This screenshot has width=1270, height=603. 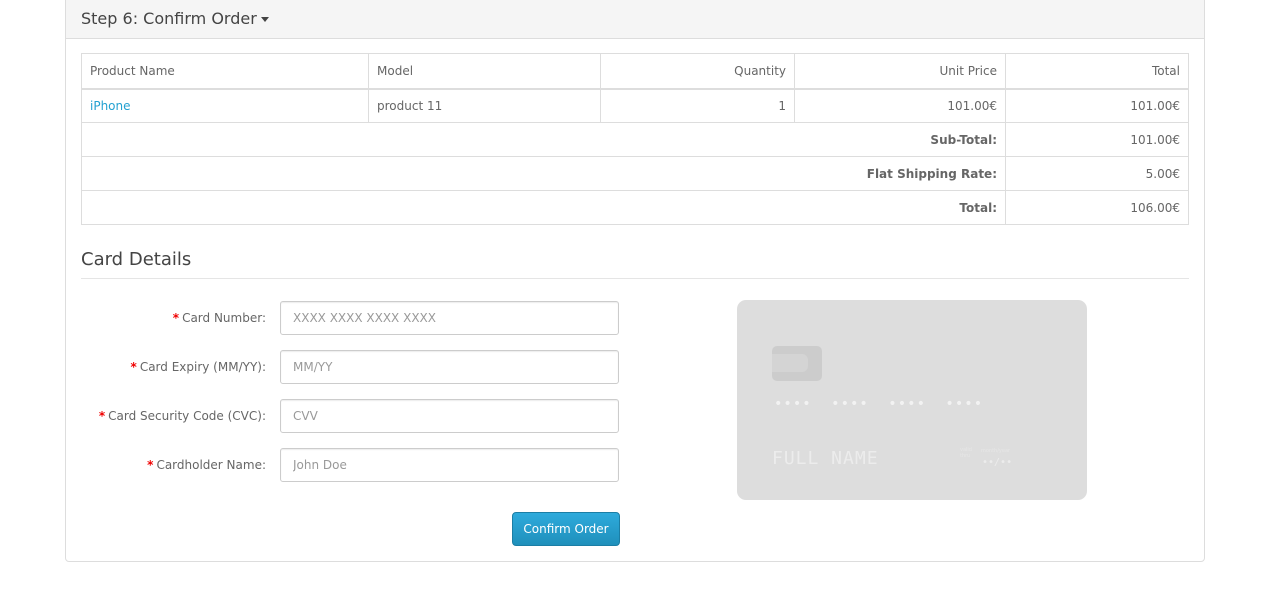 I want to click on product-link: iPhone, so click(x=110, y=106).